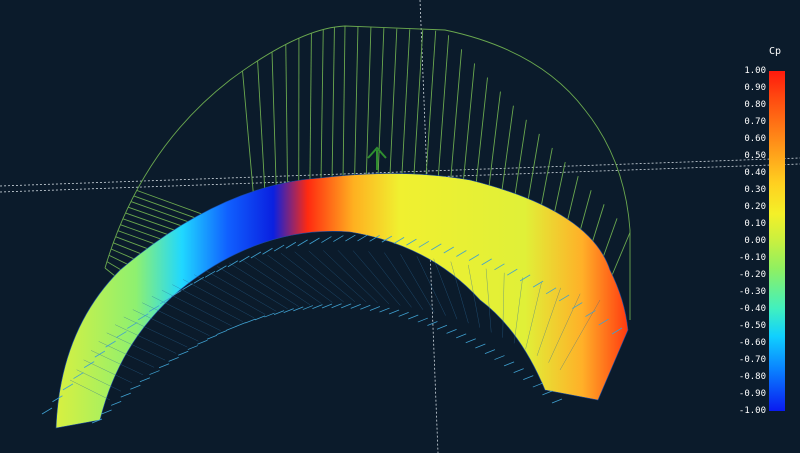 Image resolution: width=800 pixels, height=453 pixels. Describe the element at coordinates (620, 256) in the screenshot. I see `envelope-rung` at that location.